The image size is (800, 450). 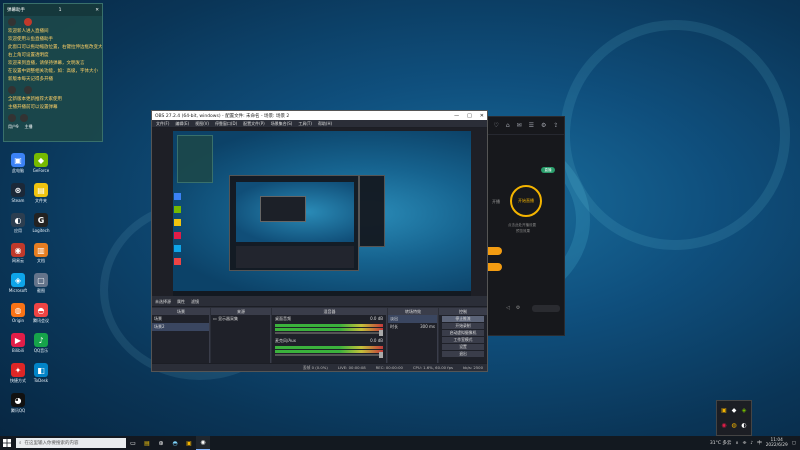 What do you see at coordinates (759, 443) in the screenshot?
I see `ime-icon: 中` at bounding box center [759, 443].